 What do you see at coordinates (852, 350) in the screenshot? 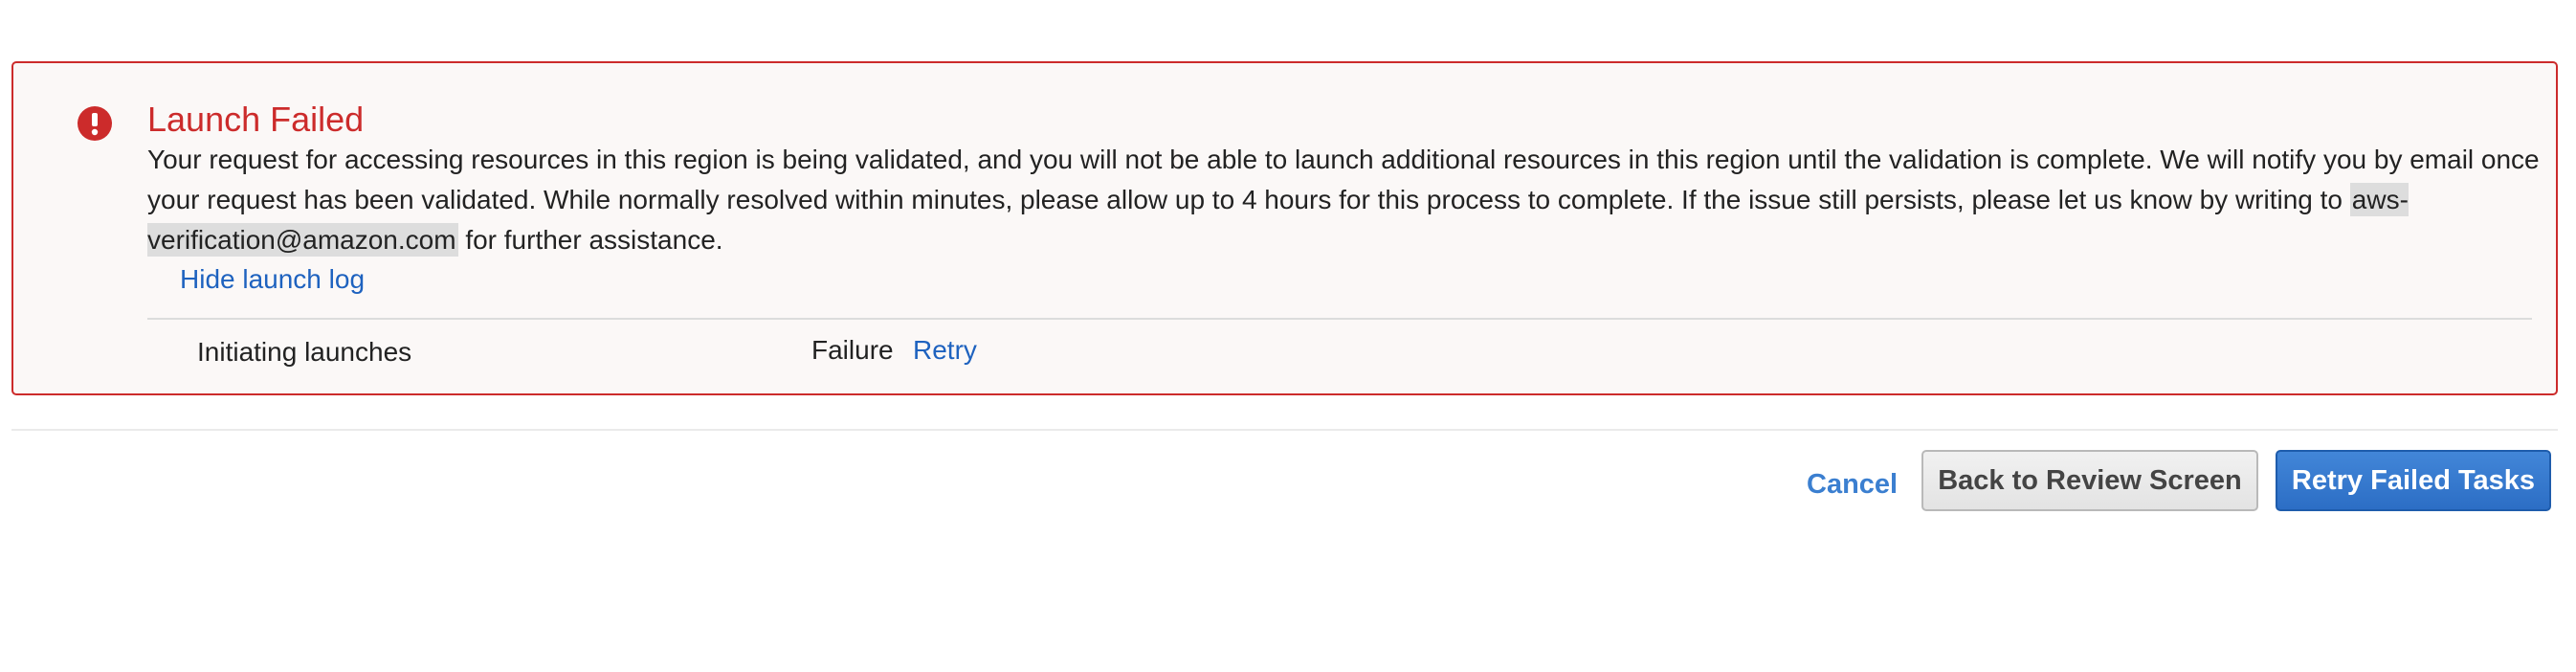
I see `log-task-status: Failure` at bounding box center [852, 350].